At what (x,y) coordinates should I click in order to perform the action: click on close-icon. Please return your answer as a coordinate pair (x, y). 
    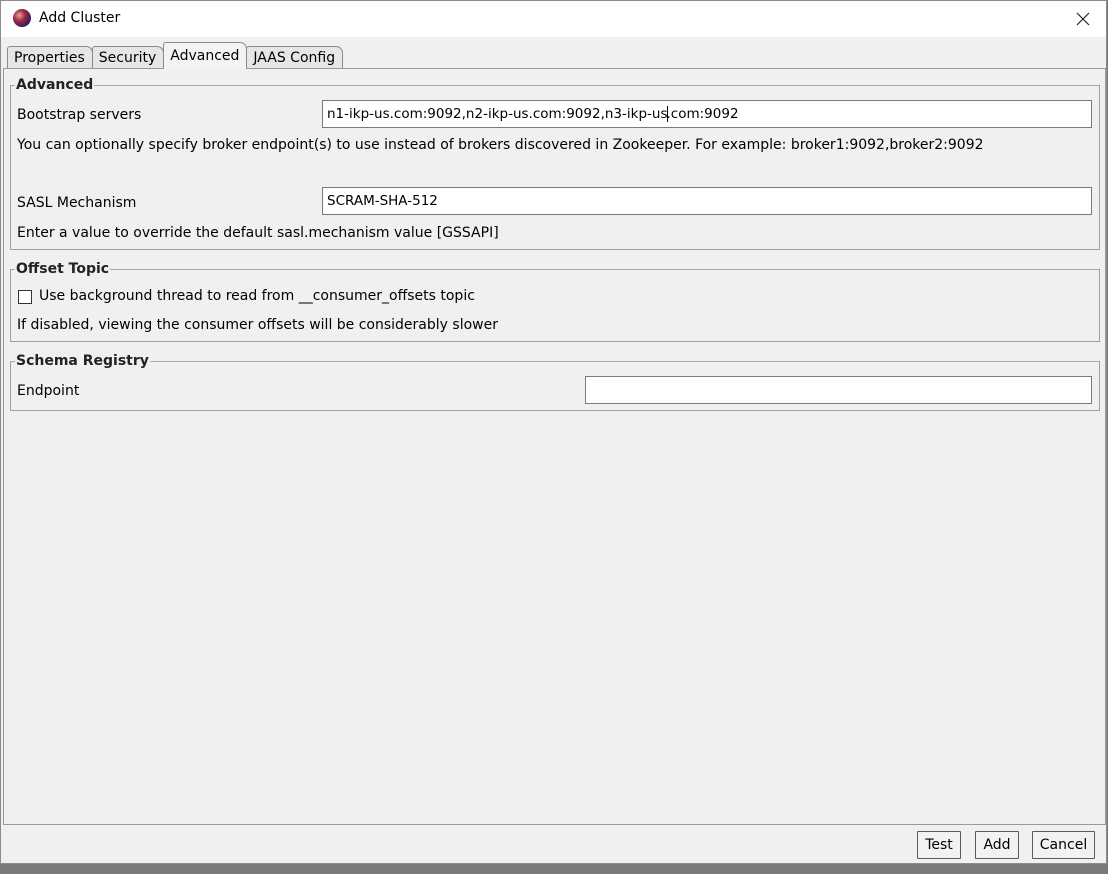
    Looking at the image, I should click on (1083, 19).